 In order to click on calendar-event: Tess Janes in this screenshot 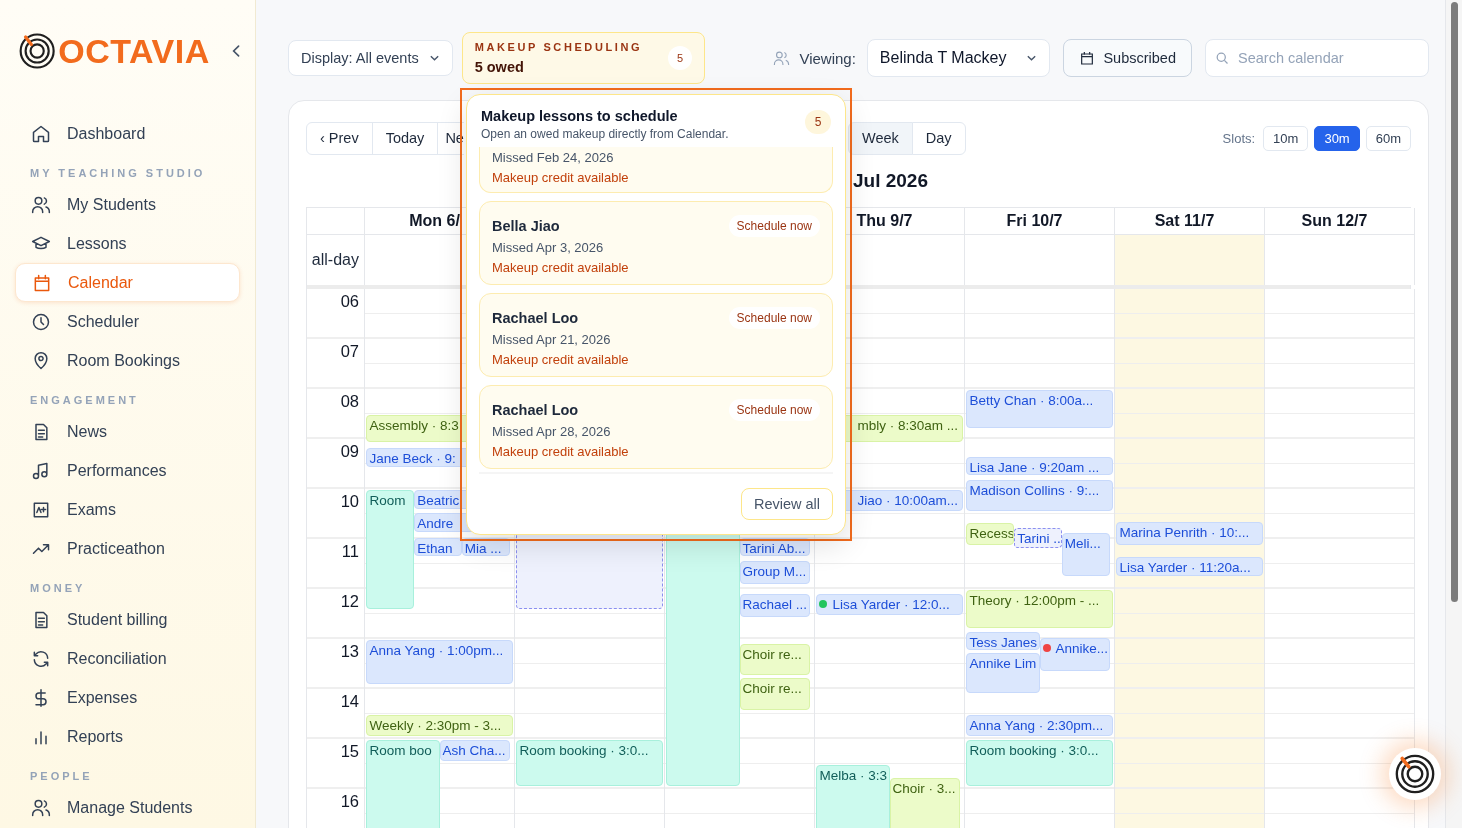, I will do `click(1003, 640)`.